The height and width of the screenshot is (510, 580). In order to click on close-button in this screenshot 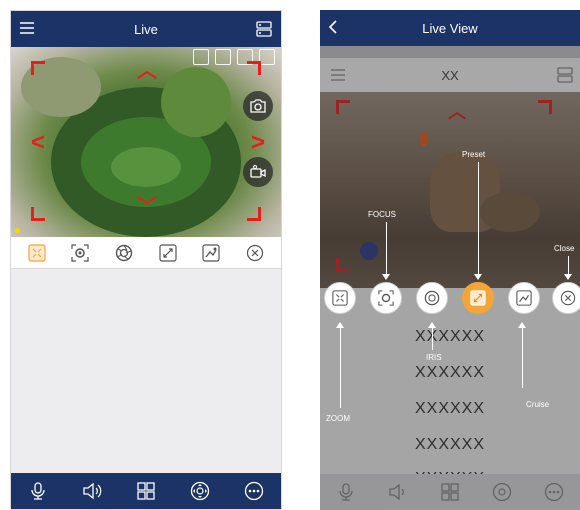, I will do `click(566, 298)`.